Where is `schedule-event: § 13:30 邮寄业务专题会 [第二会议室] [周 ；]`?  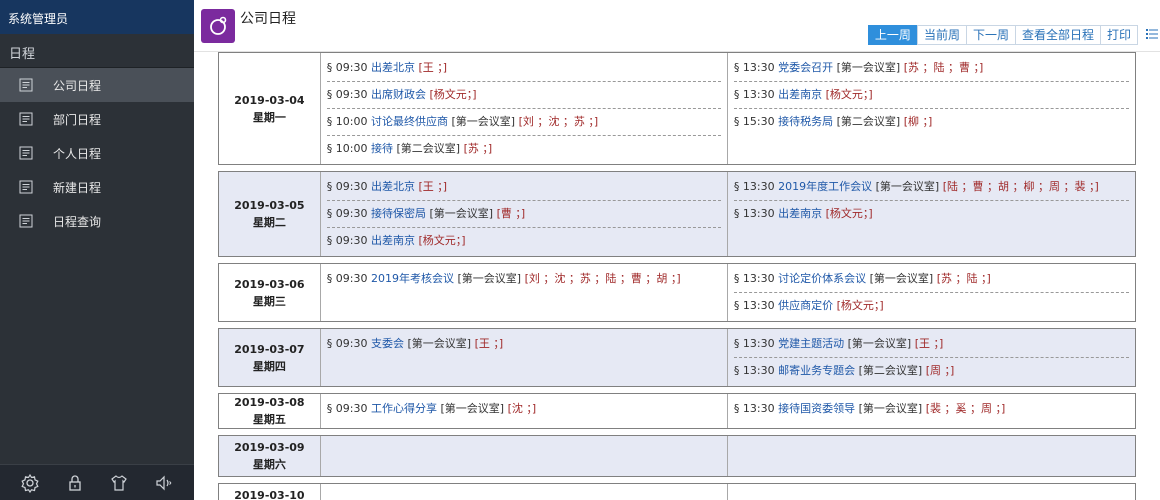
schedule-event: § 13:30 邮寄业务专题会 [第二会议室] [周 ；] is located at coordinates (931, 371).